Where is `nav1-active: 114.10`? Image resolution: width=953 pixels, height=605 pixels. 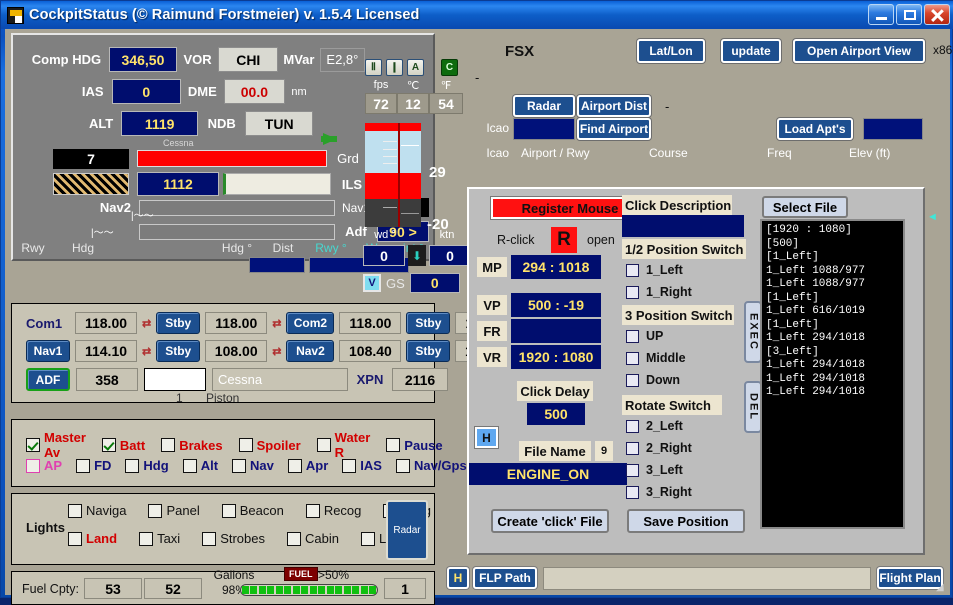
nav1-active: 114.10 is located at coordinates (106, 351).